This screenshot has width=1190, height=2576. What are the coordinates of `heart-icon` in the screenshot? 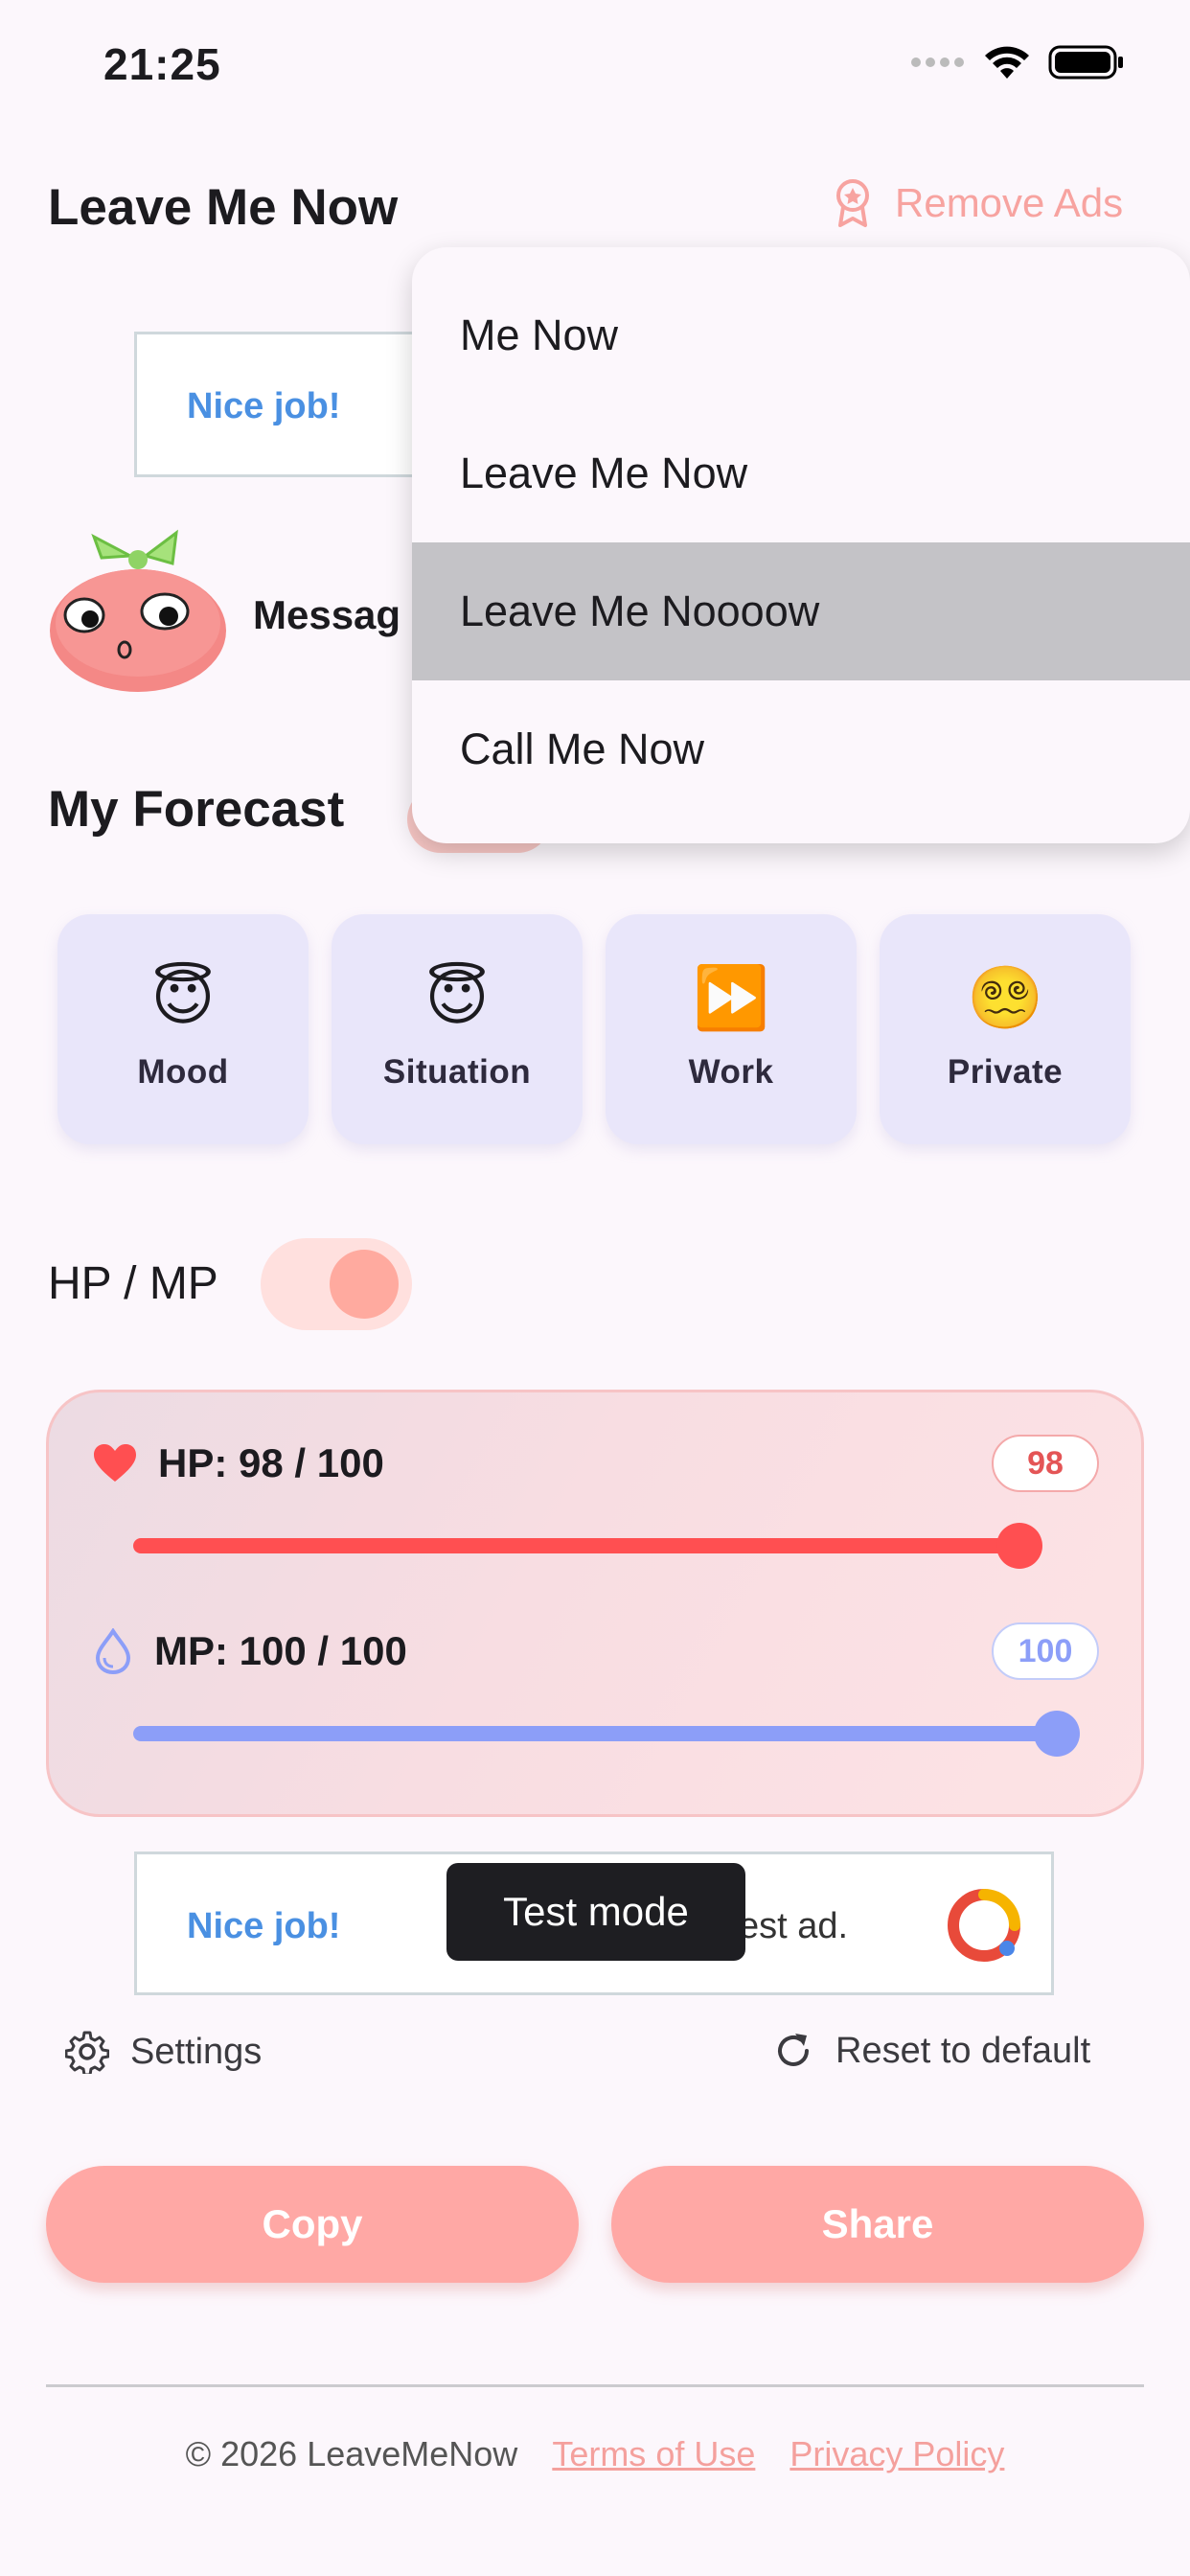 It's located at (115, 1463).